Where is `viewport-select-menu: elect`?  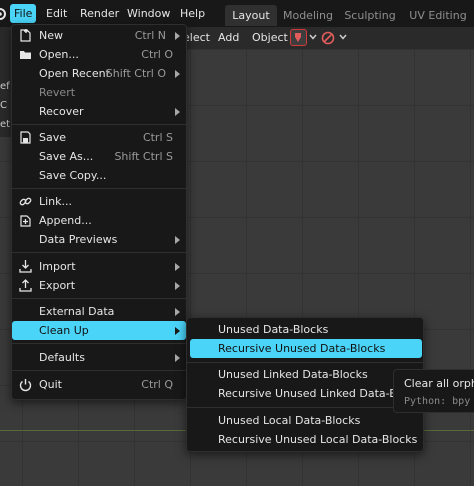
viewport-select-menu: elect is located at coordinates (196, 38).